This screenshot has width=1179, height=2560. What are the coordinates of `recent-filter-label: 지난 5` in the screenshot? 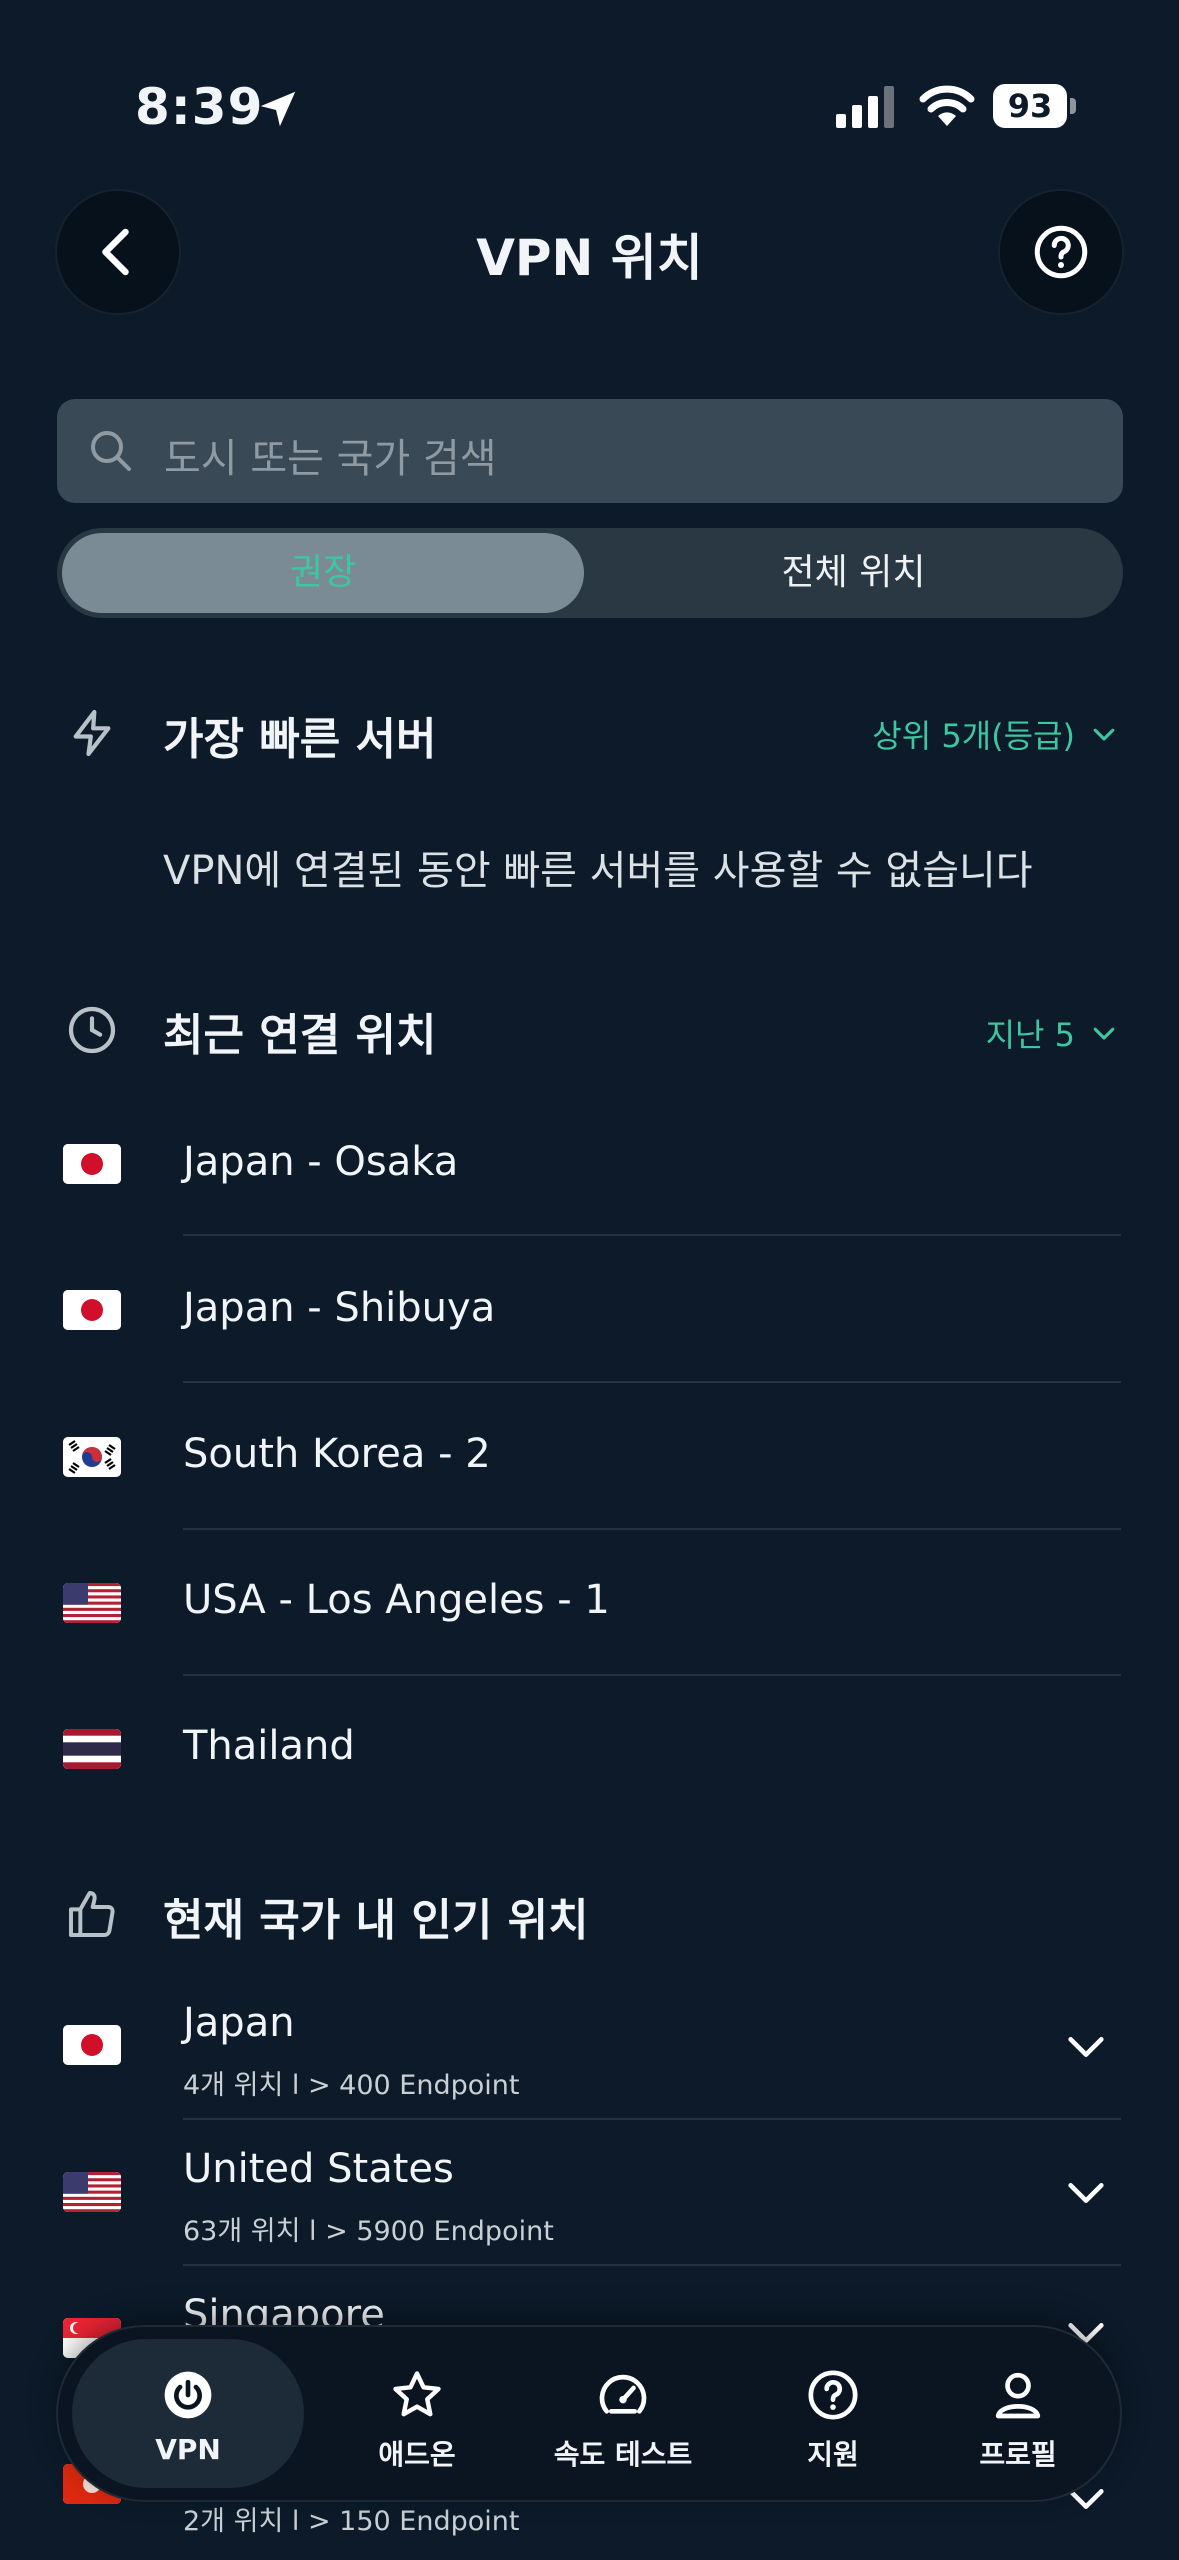 It's located at (1030, 1035).